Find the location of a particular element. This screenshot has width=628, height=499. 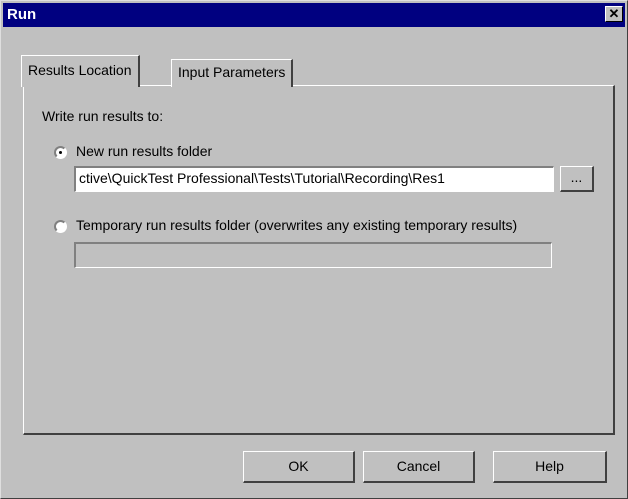

tab-results-location: Results Location is located at coordinates (80, 71).